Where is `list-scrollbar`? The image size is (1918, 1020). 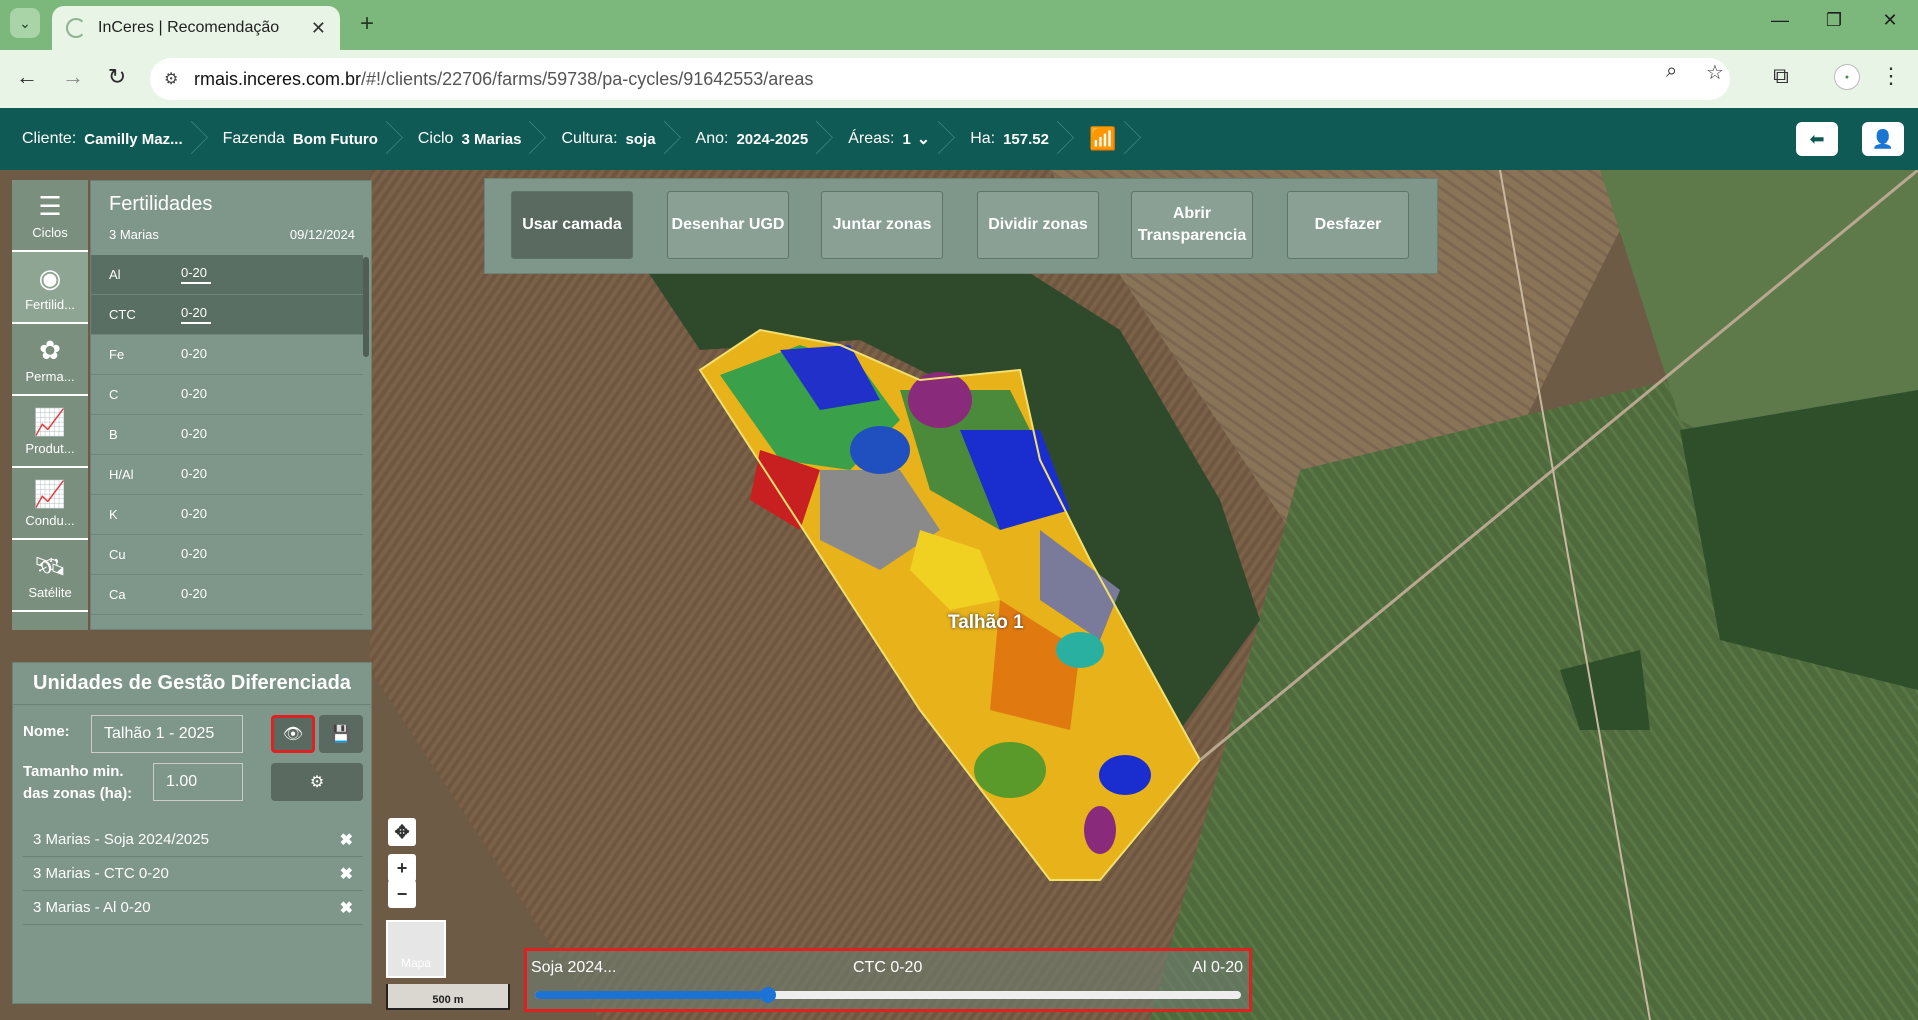
list-scrollbar is located at coordinates (366, 307).